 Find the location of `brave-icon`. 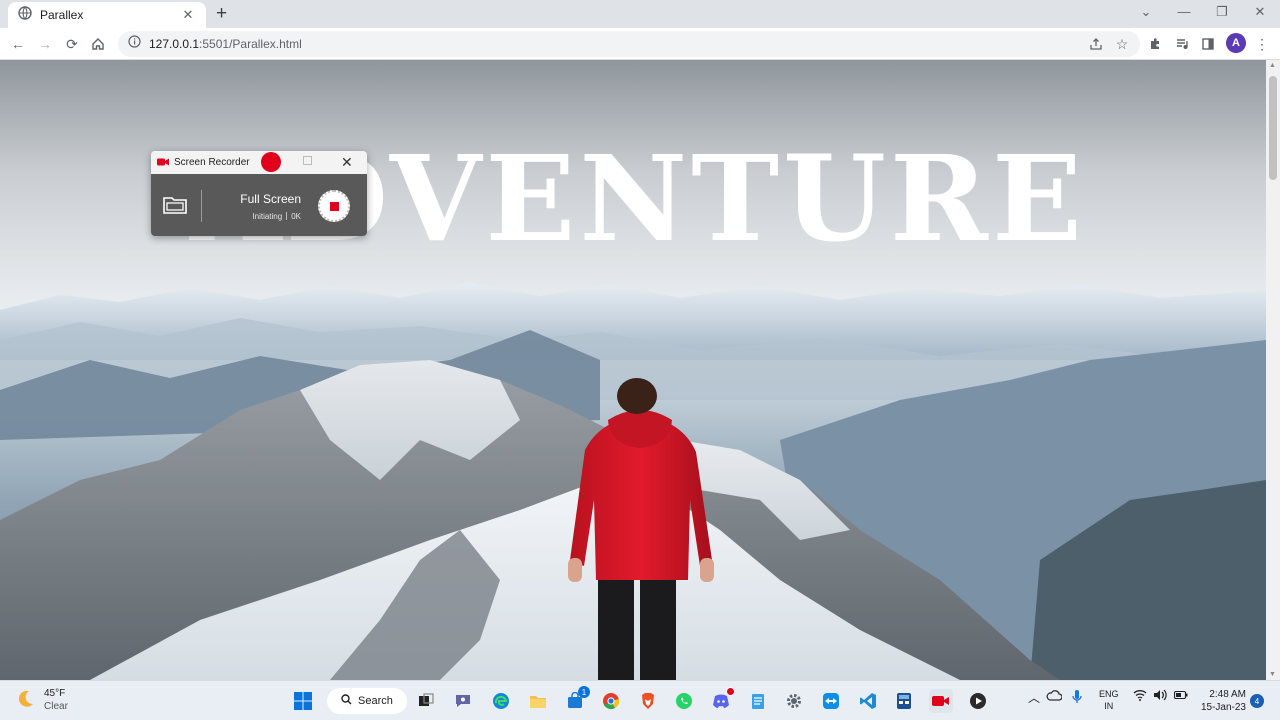

brave-icon is located at coordinates (648, 701).